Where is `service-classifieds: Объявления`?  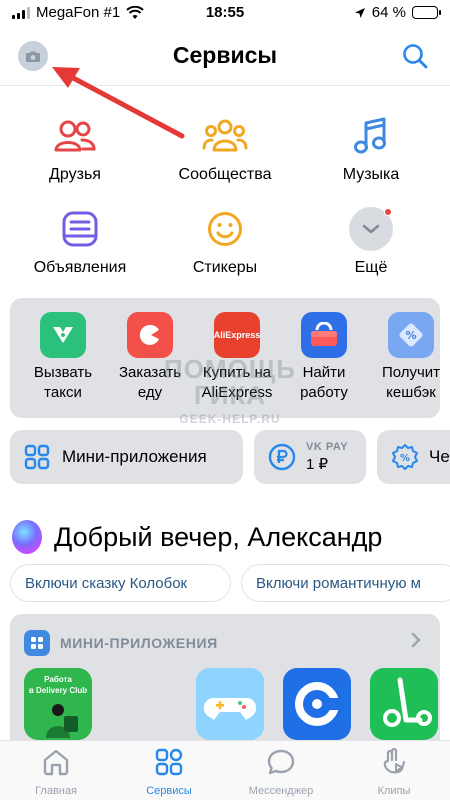 service-classifieds: Объявления is located at coordinates (80, 241).